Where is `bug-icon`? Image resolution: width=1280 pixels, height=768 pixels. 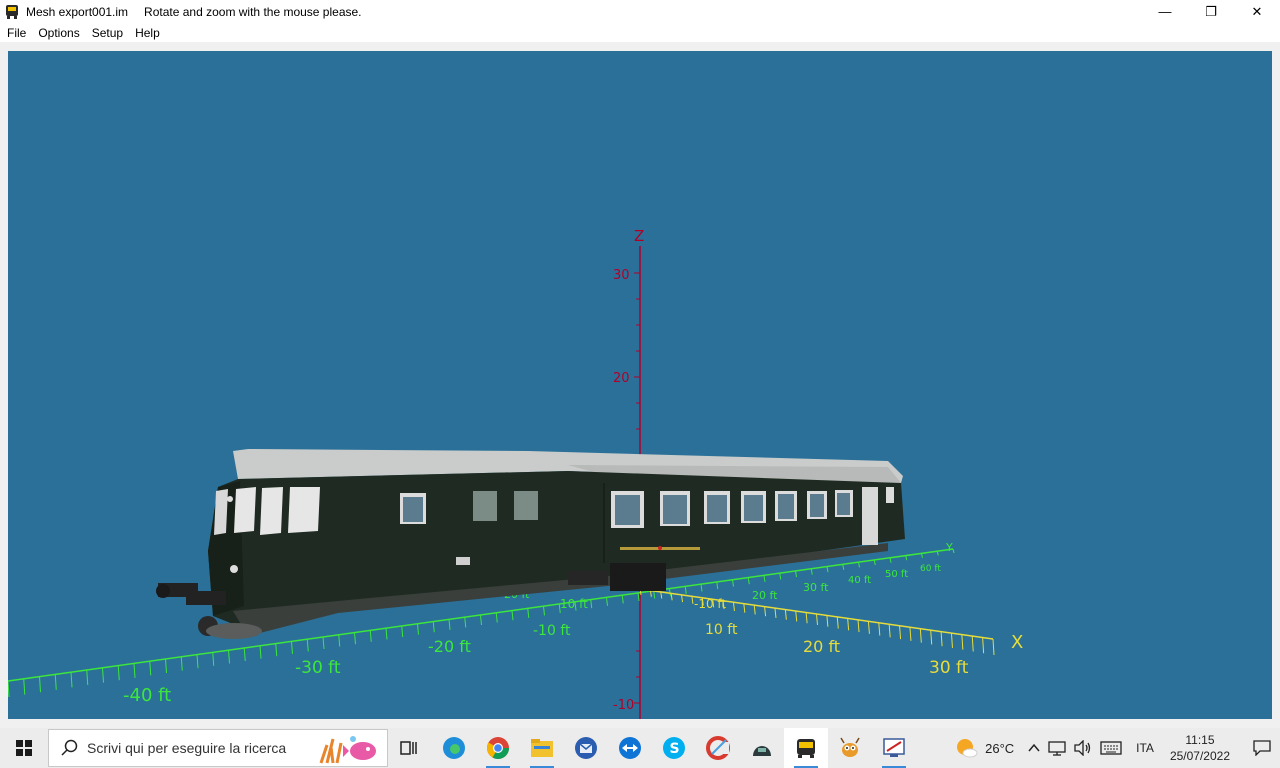
bug-icon is located at coordinates (850, 747).